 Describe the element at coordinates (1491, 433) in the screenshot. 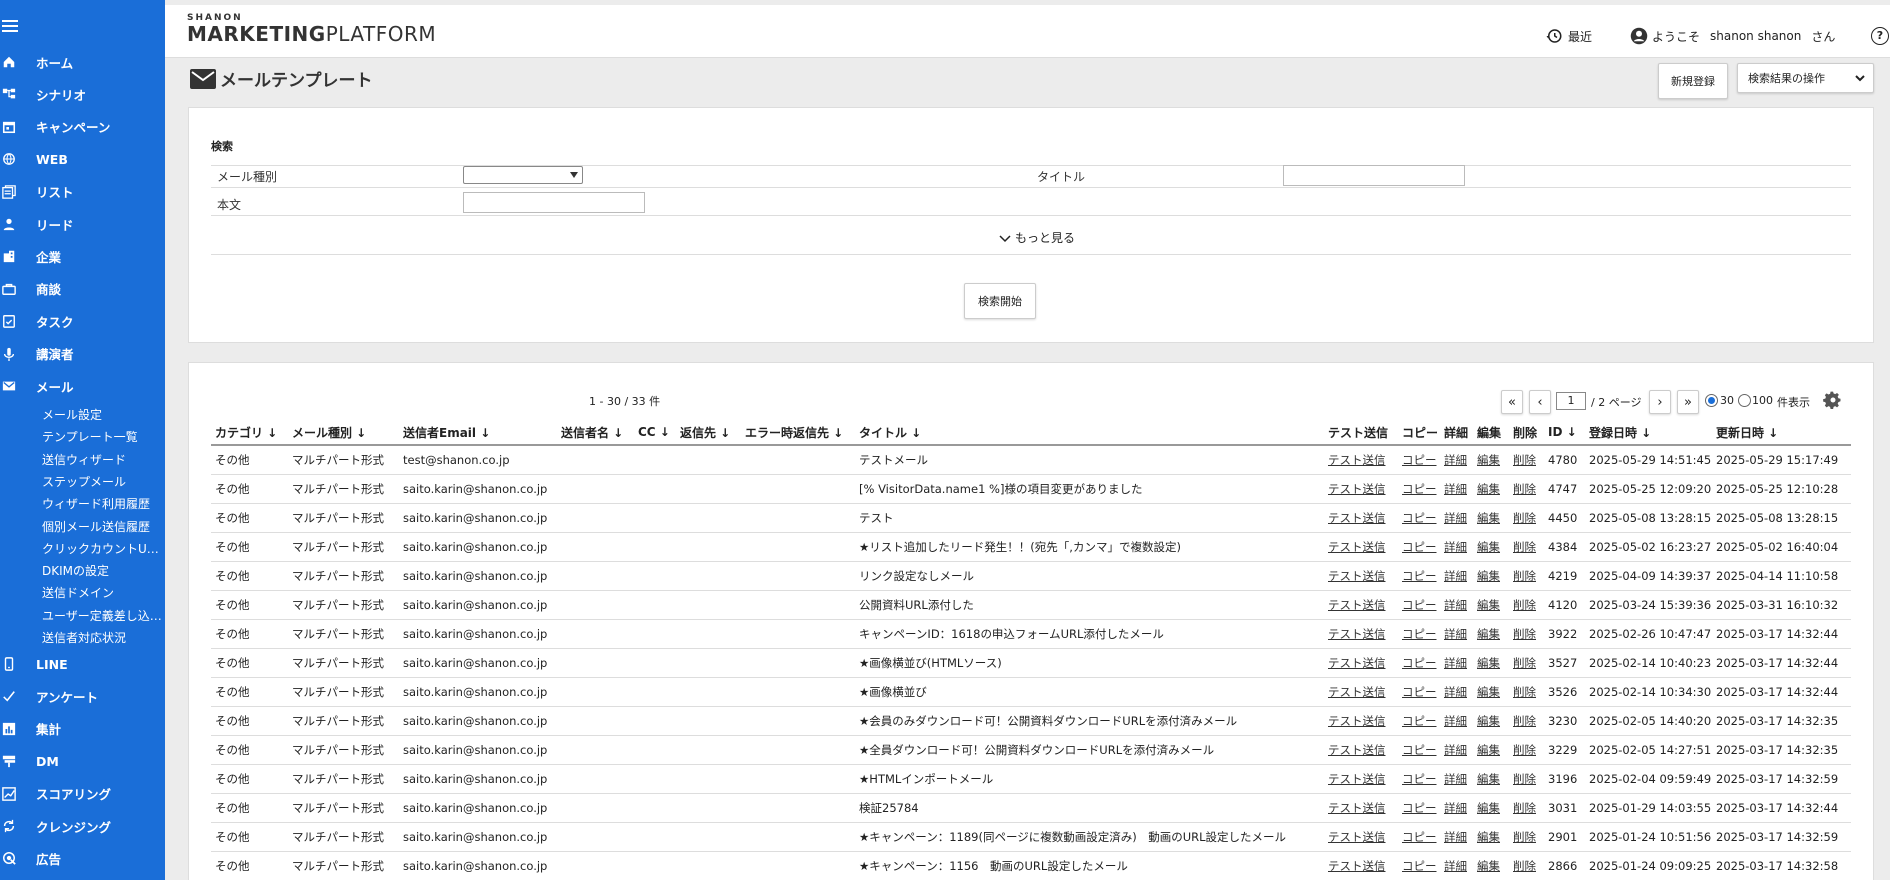

I see `column-header: 編集` at that location.